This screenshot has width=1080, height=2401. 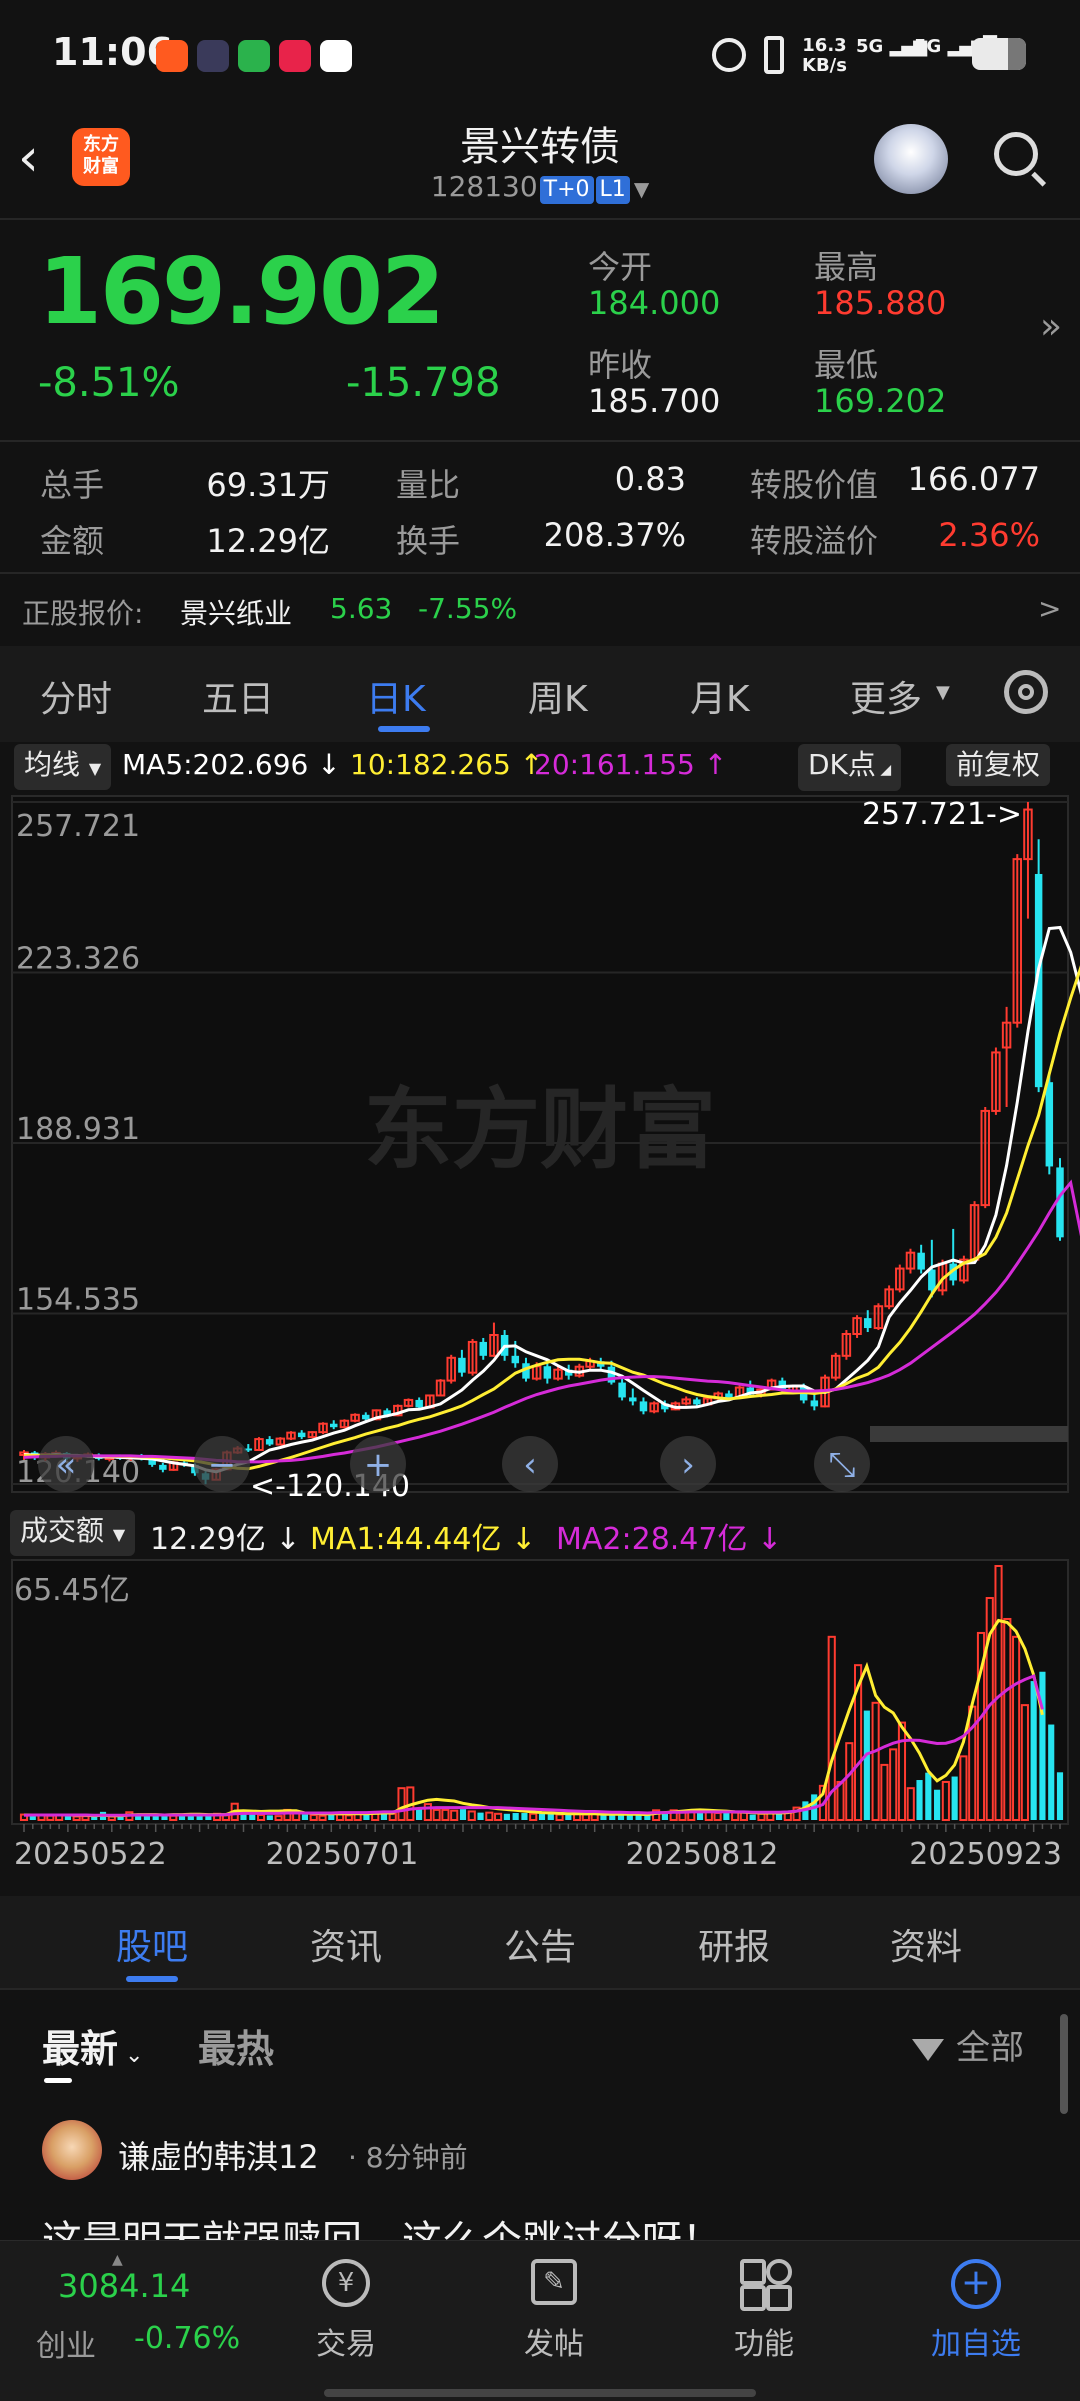 What do you see at coordinates (540, 1532) in the screenshot?
I see `volume-legend-row: 成交额 ▼ 12.29亿 ↓ MA1:44.44亿 ↓ MA2:28.47亿 ↓` at bounding box center [540, 1532].